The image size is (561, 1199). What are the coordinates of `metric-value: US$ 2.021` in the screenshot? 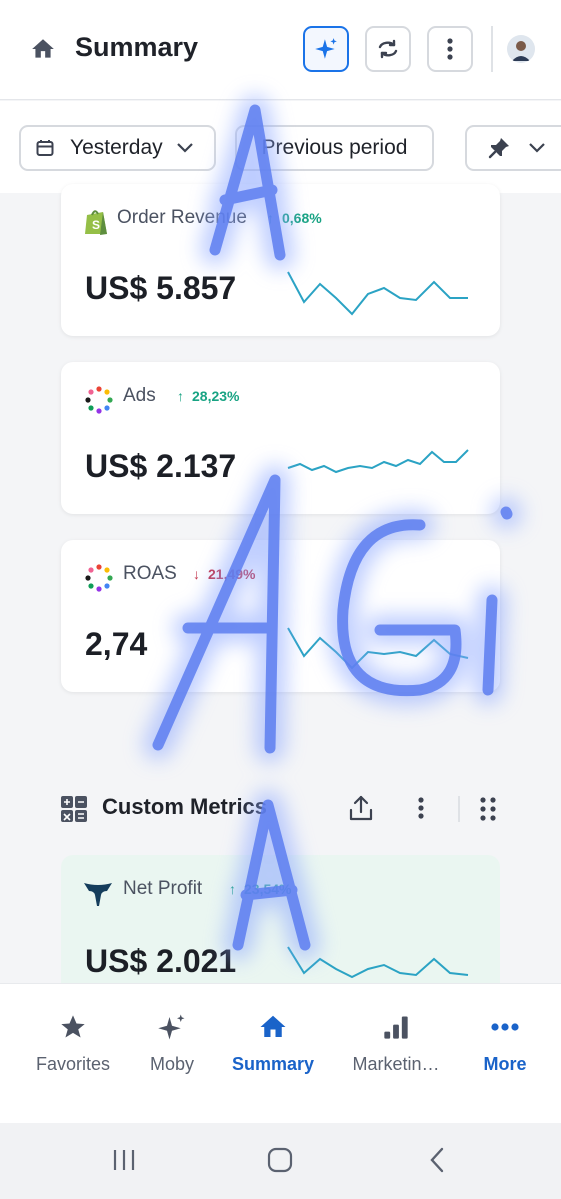 It's located at (161, 961).